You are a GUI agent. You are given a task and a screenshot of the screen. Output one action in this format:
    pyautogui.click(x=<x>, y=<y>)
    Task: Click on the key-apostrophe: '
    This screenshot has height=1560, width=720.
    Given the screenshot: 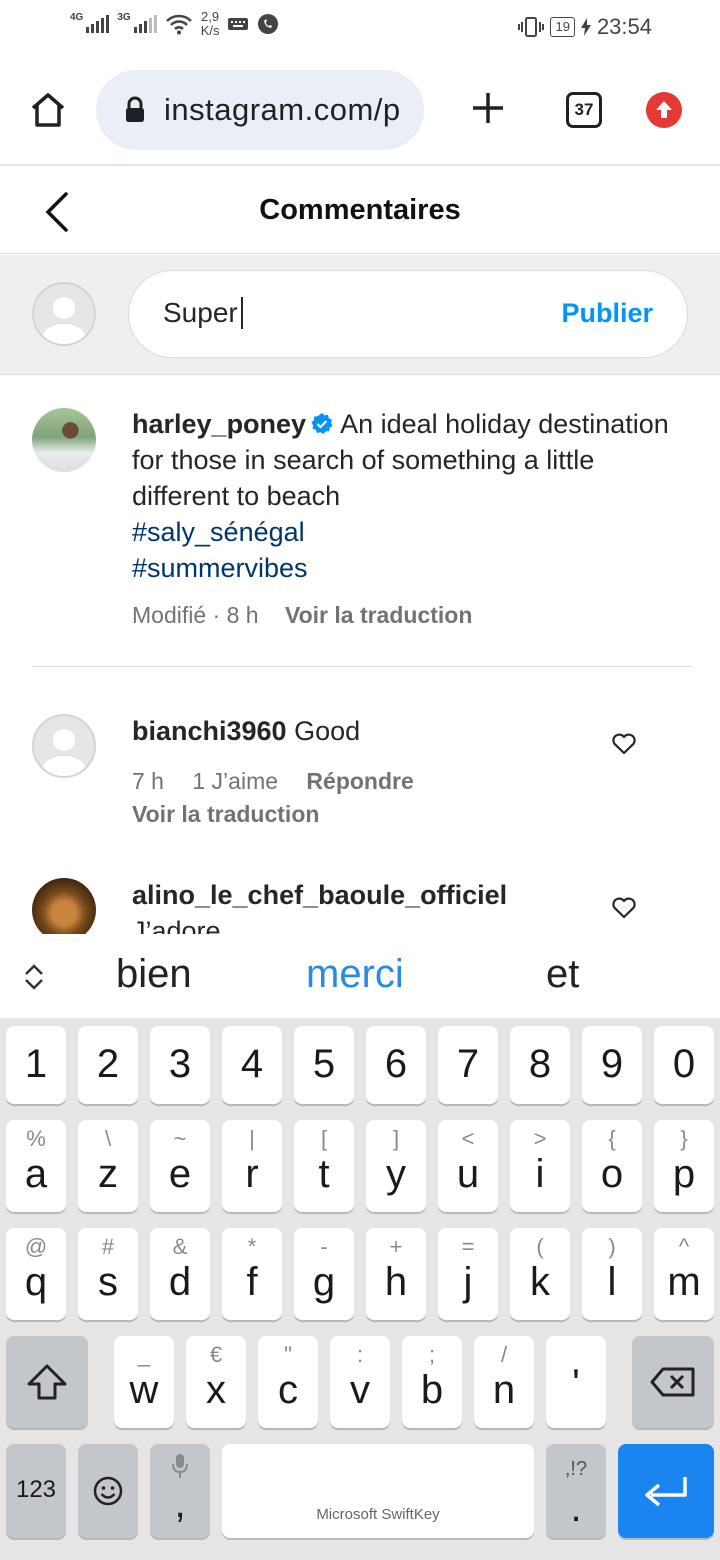 What is the action you would take?
    pyautogui.click(x=576, y=1382)
    